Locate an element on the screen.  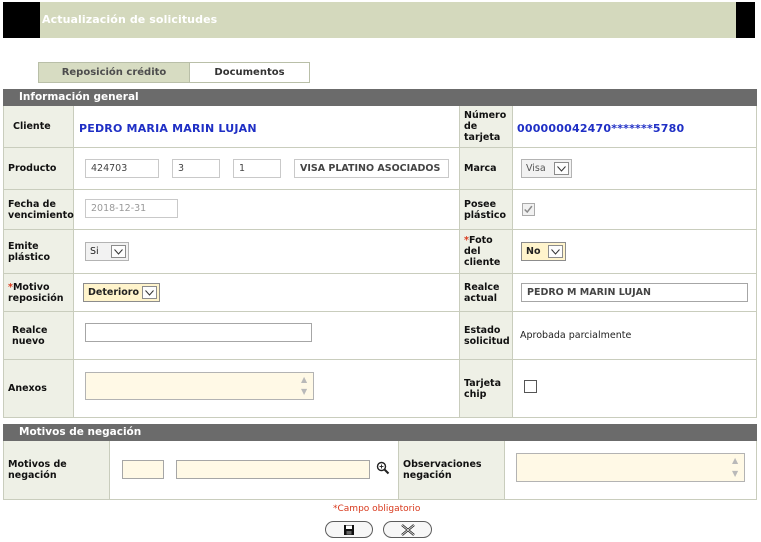
label-emite-plastico: Emite plástico is located at coordinates (38, 252).